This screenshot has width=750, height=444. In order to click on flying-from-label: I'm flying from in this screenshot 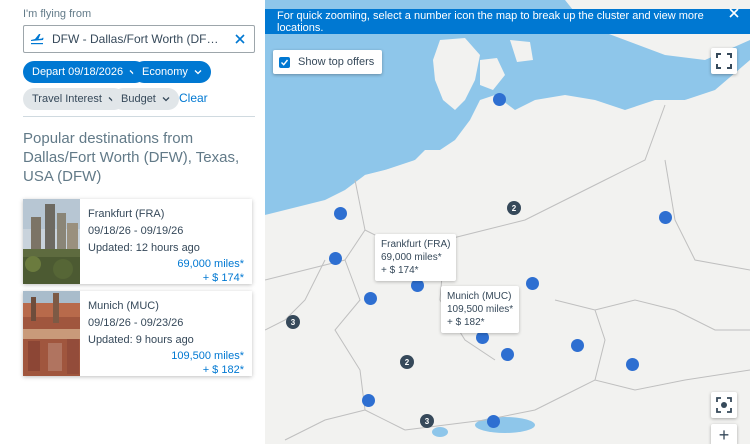, I will do `click(57, 14)`.